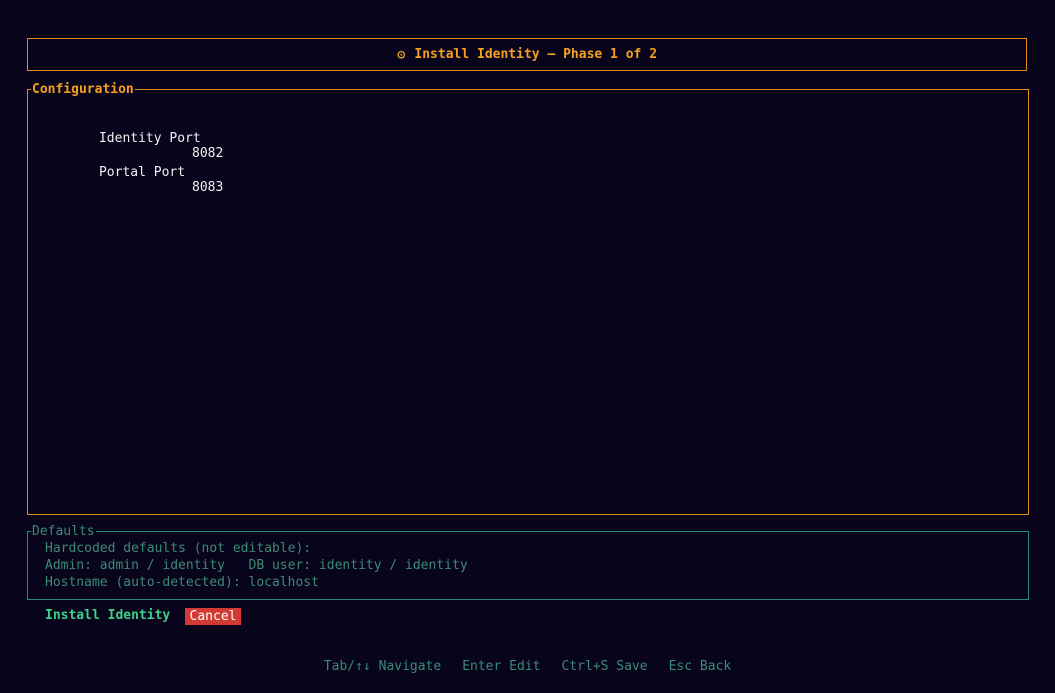  I want to click on page-title: Install Identity — Phase 1 of 2, so click(536, 54).